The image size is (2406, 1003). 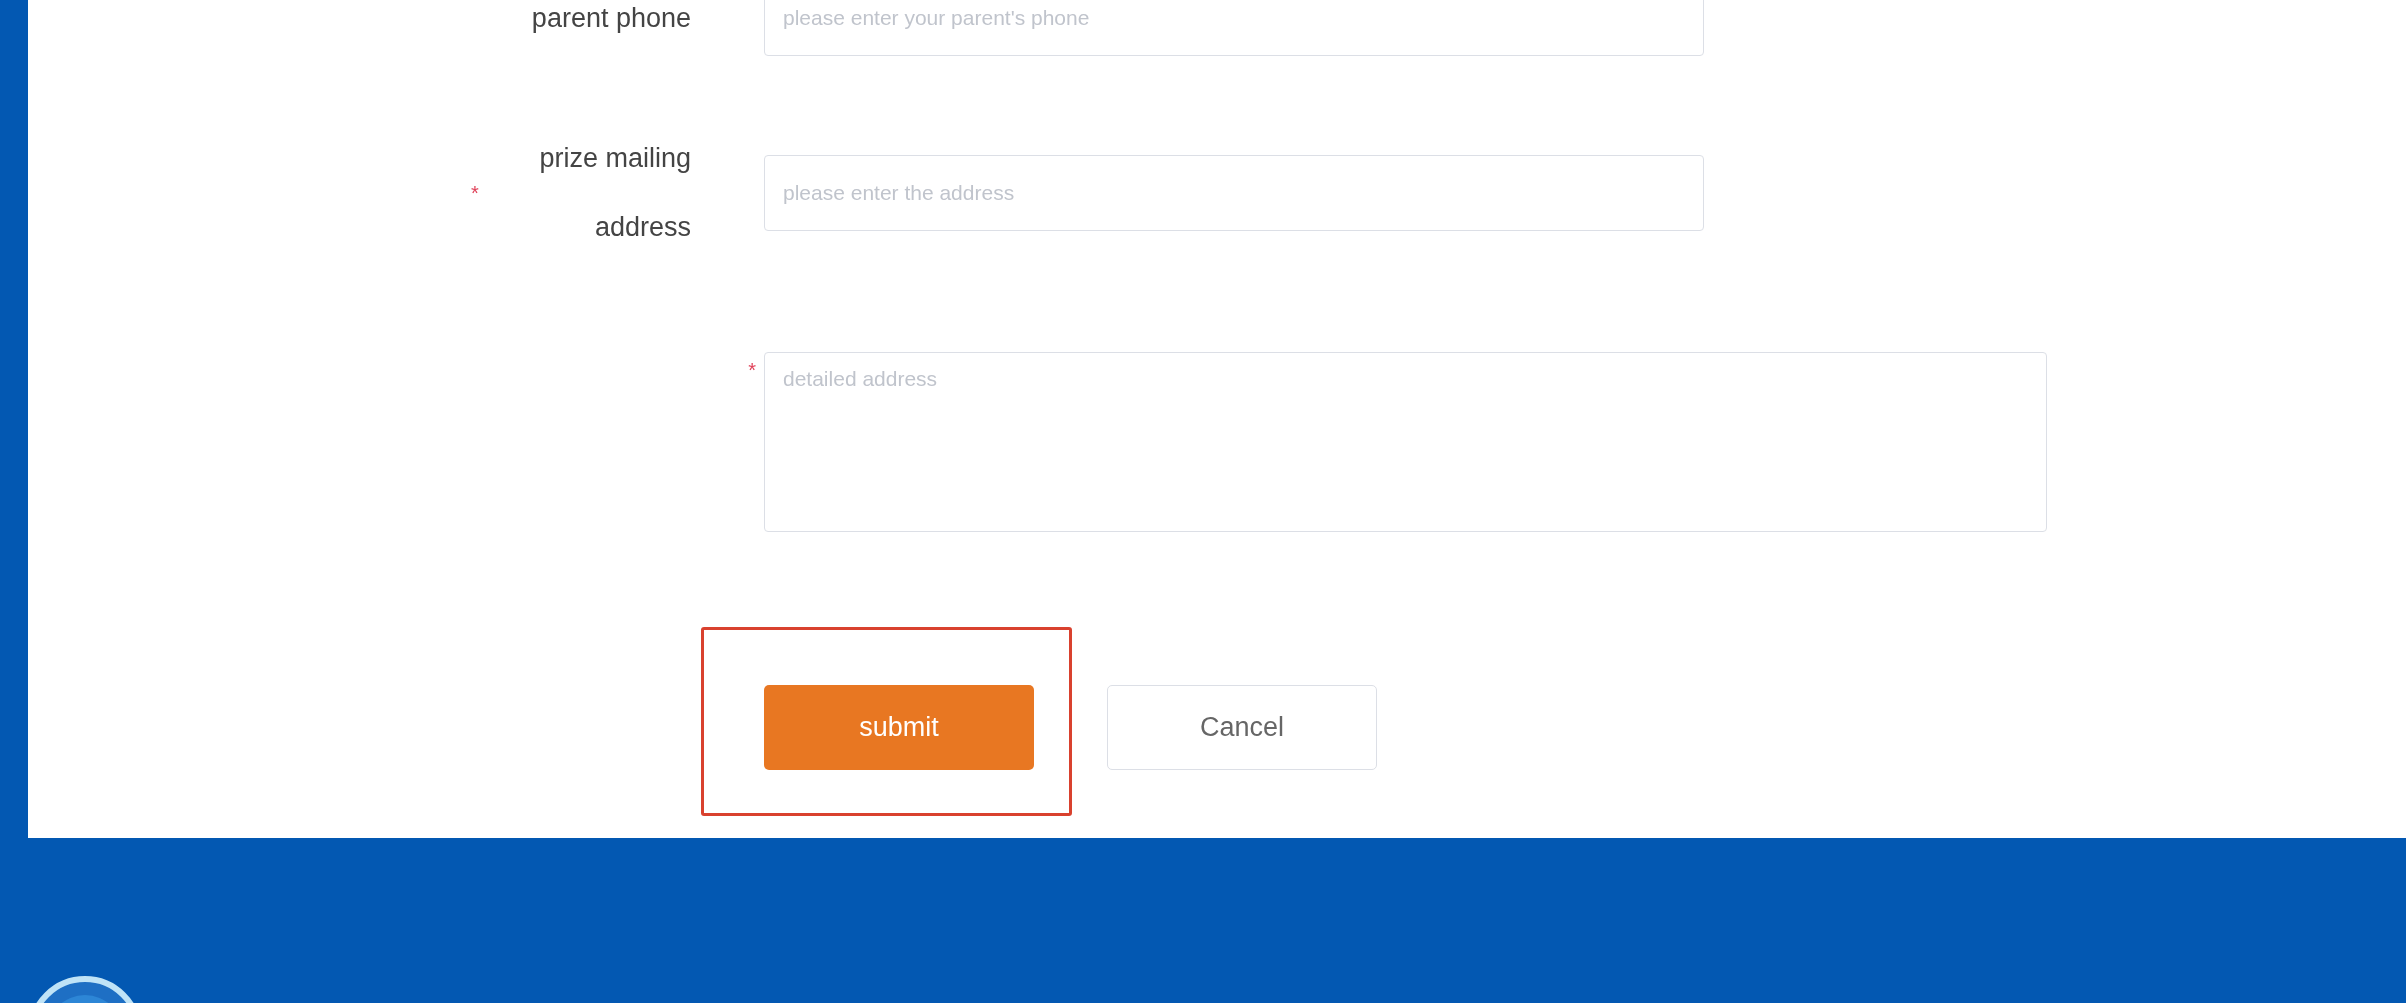 What do you see at coordinates (1405, 442) in the screenshot?
I see `address-textarea: detailed address` at bounding box center [1405, 442].